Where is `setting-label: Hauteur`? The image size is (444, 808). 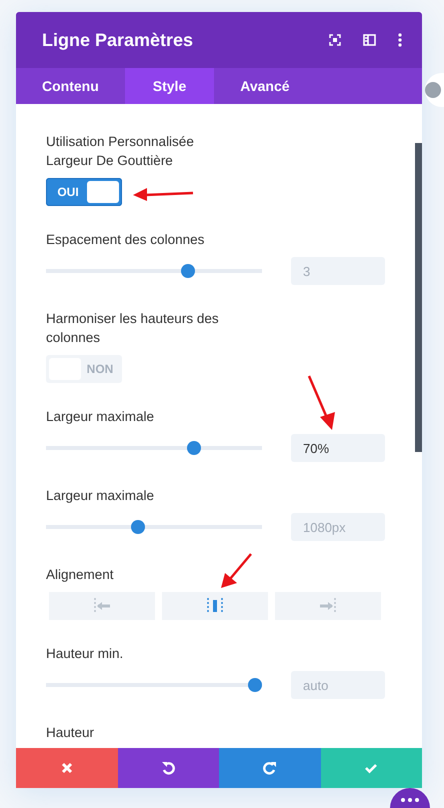 setting-label: Hauteur is located at coordinates (71, 733).